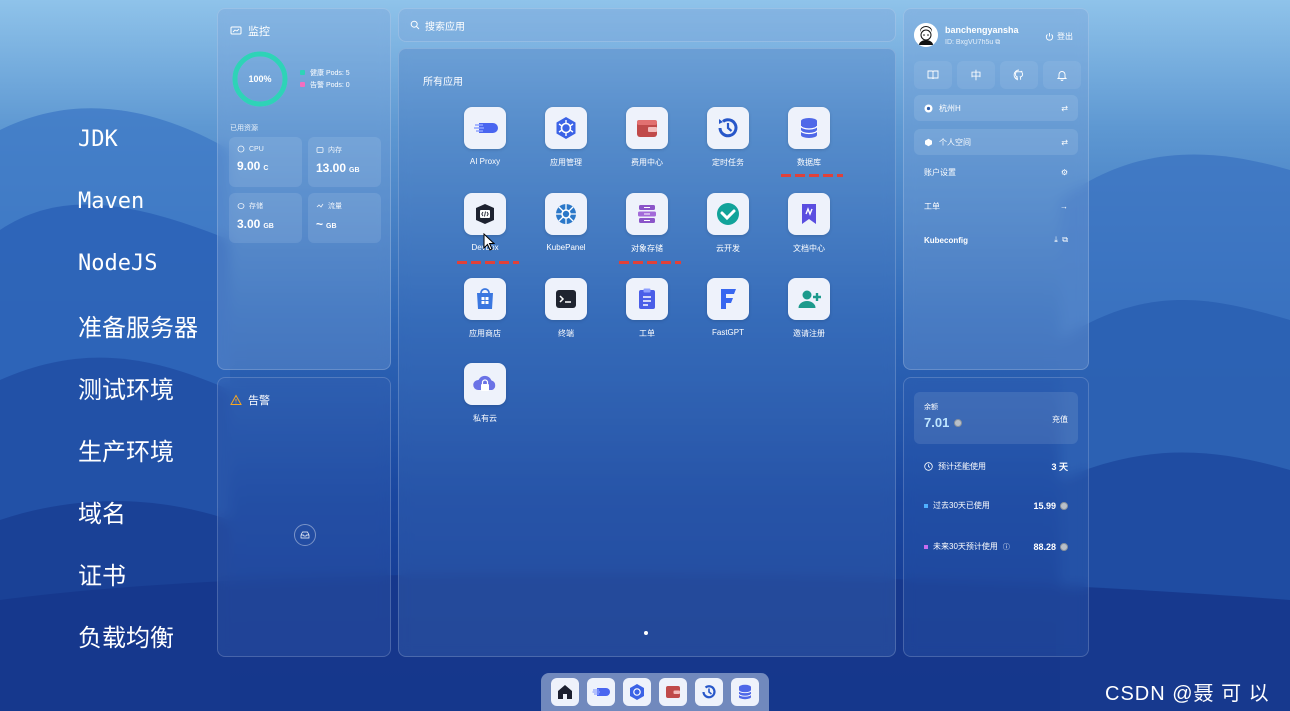 This screenshot has width=1290, height=711. I want to click on workspace-switcher: 个人空间 ⇄, so click(996, 142).